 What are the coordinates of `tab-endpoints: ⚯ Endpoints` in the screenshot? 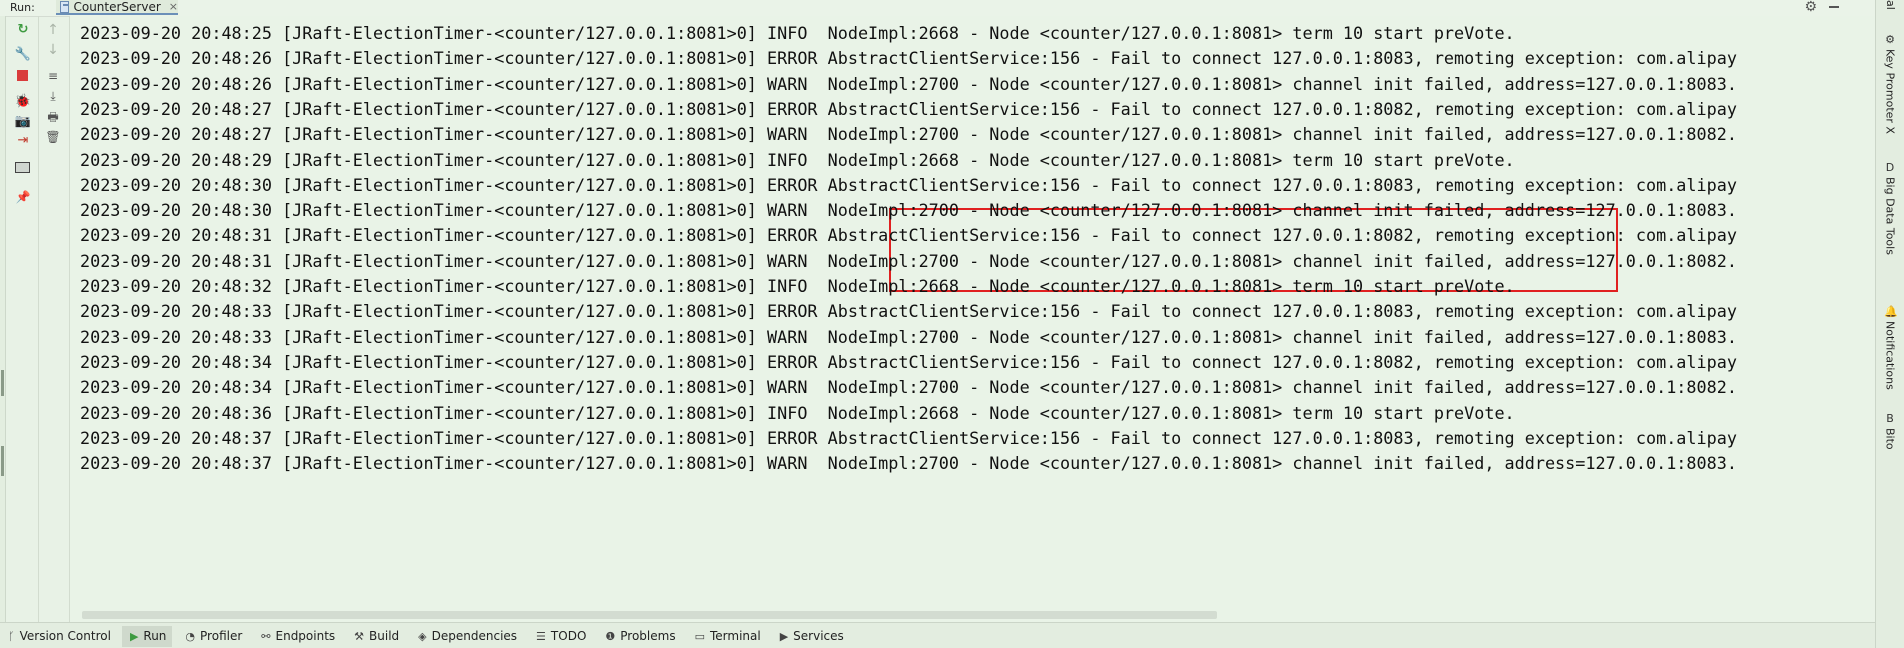 It's located at (297, 636).